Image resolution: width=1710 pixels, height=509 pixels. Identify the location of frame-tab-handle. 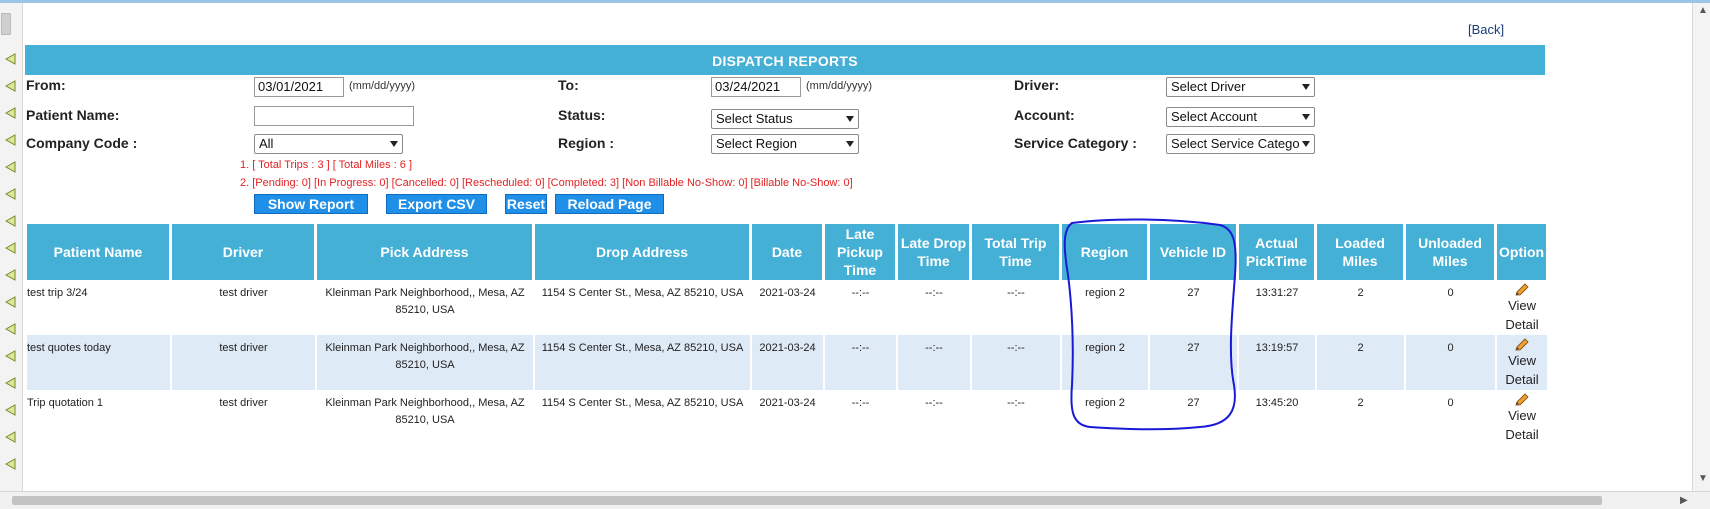
(6, 24).